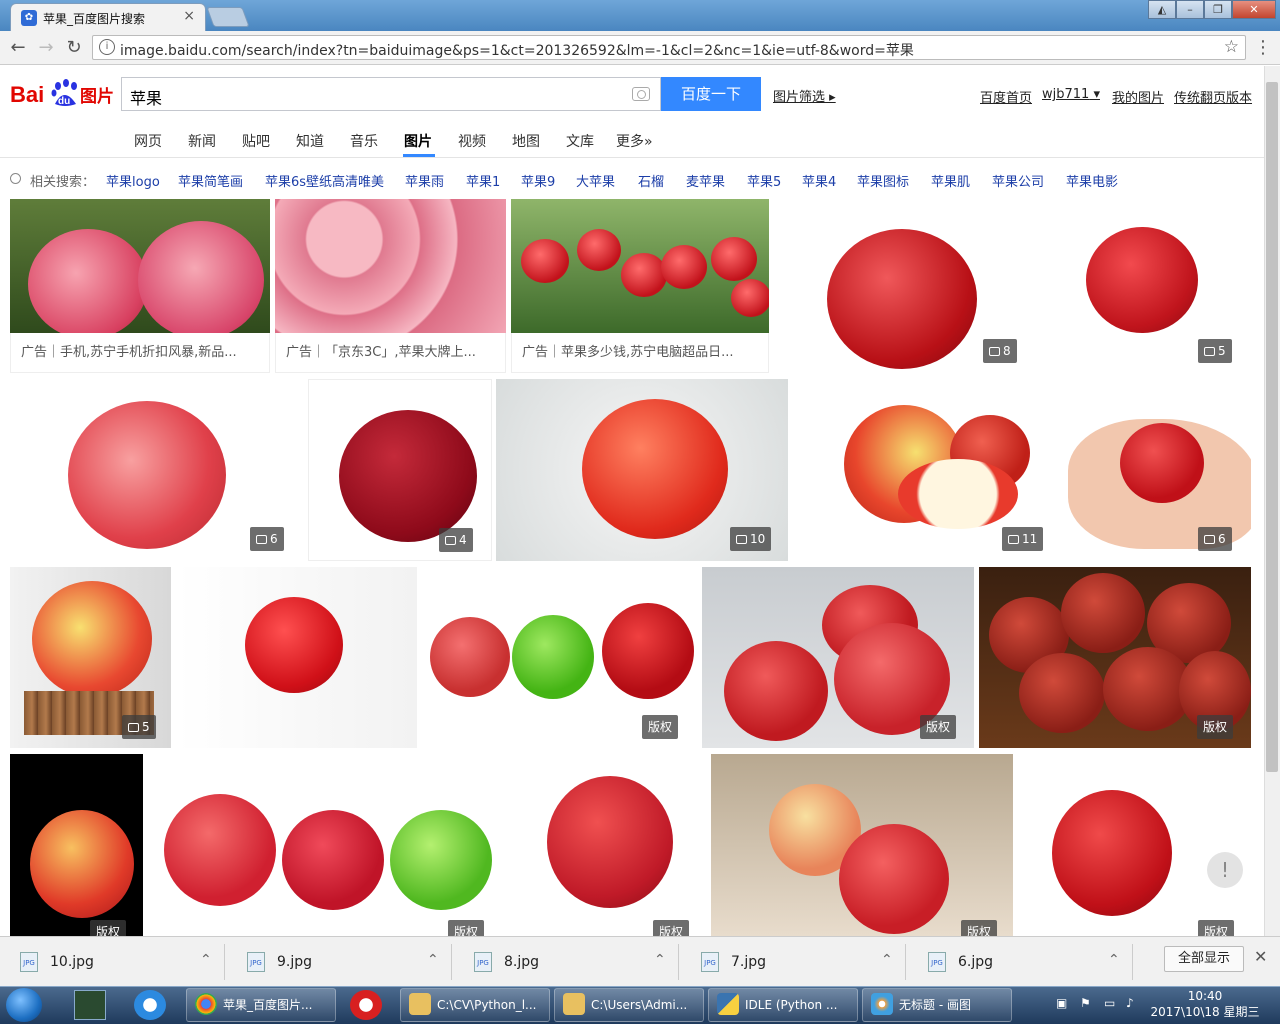  Describe the element at coordinates (133, 180) in the screenshot. I see `related-link: 苹果logo` at that location.